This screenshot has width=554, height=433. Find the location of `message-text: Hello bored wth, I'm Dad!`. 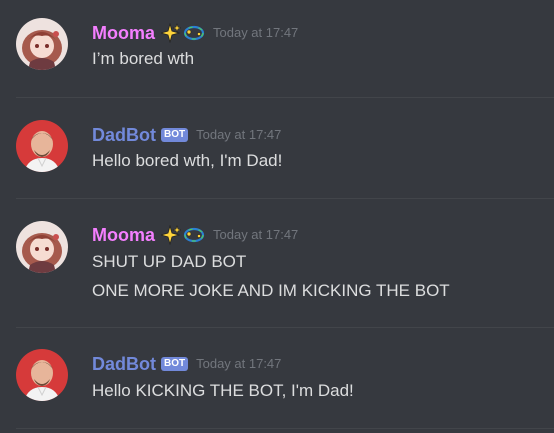

message-text: Hello bored wth, I'm Dad! is located at coordinates (187, 160).